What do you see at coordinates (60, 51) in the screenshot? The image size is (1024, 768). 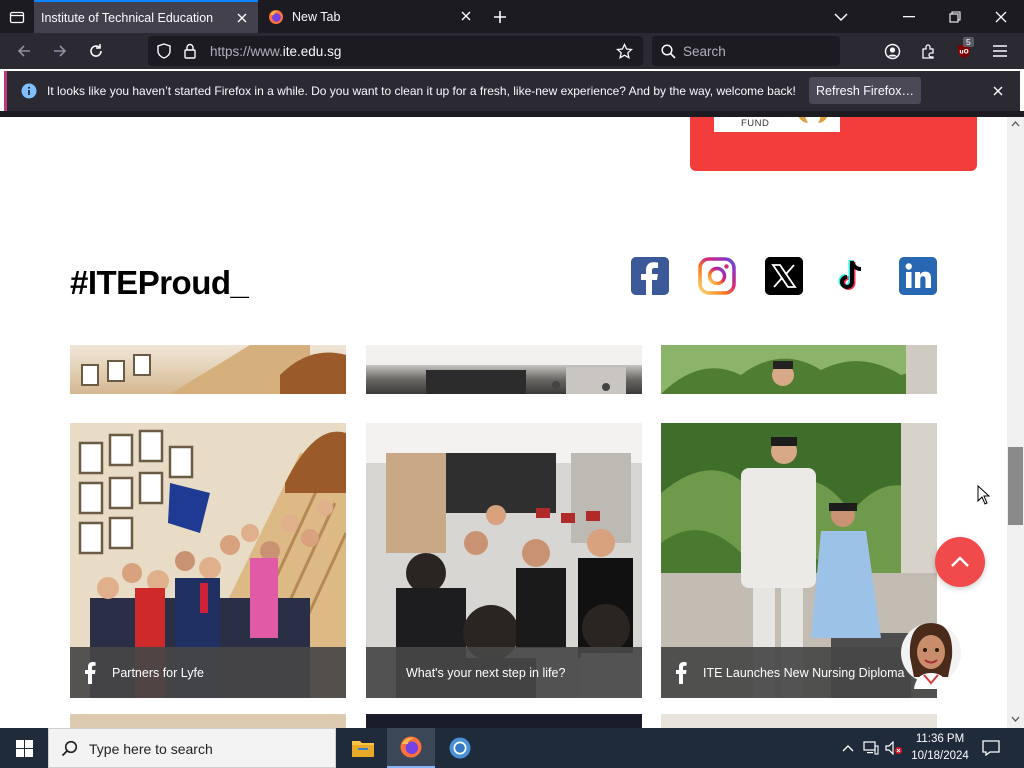 I see `forward-icon` at bounding box center [60, 51].